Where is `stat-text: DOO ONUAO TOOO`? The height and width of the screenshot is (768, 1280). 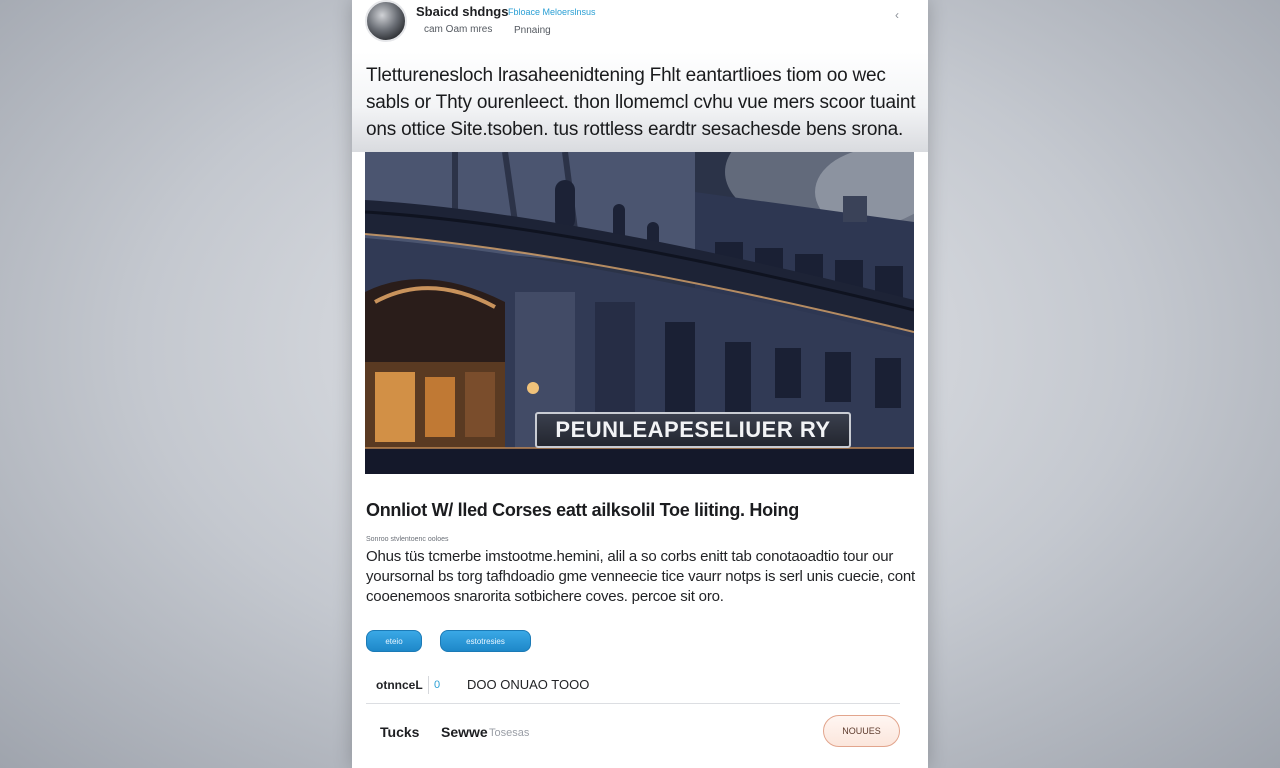
stat-text: DOO ONUAO TOOO is located at coordinates (528, 684).